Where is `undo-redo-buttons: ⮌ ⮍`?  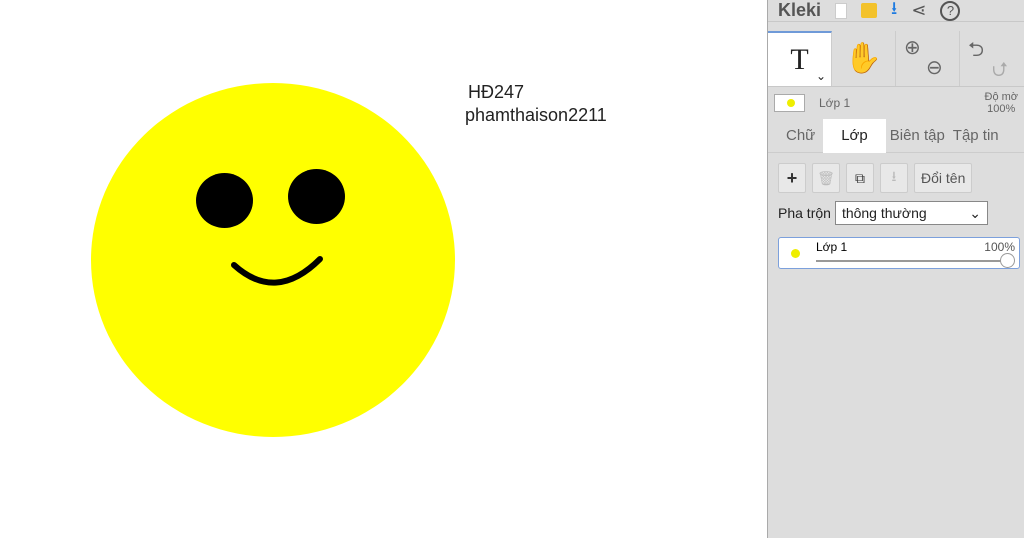
undo-redo-buttons: ⮌ ⮍ is located at coordinates (992, 58).